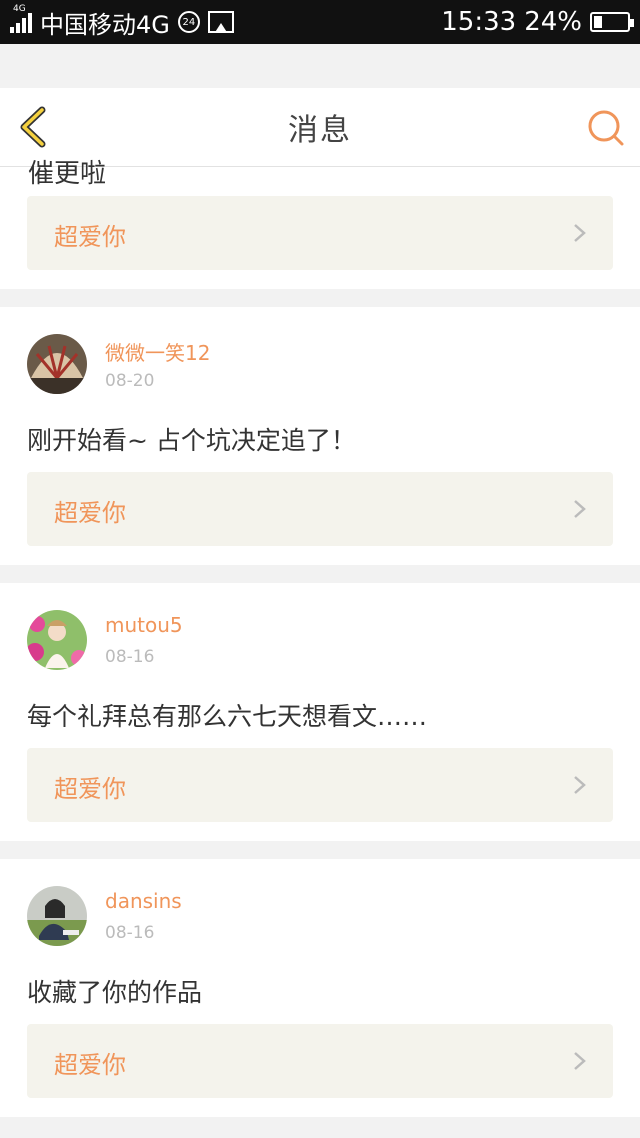 The width and height of the screenshot is (640, 1138). What do you see at coordinates (598, 22) in the screenshot?
I see `battery-fill` at bounding box center [598, 22].